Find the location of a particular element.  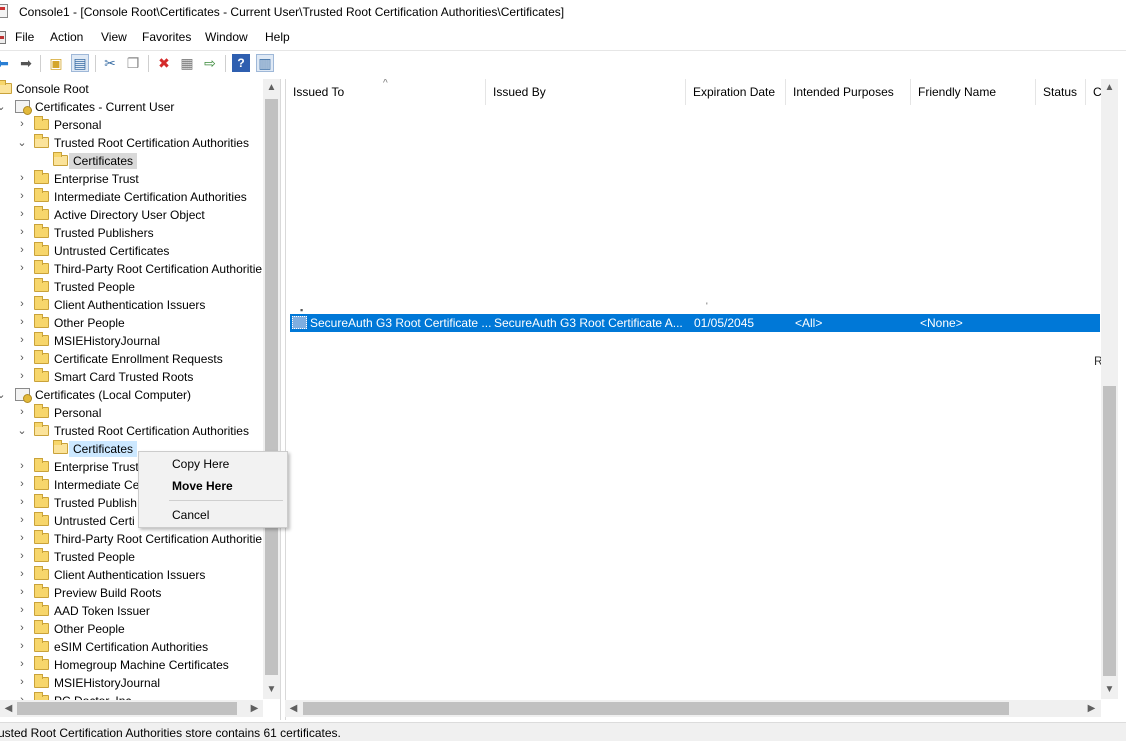

show-action-pane-icon: ▥ is located at coordinates (265, 63).